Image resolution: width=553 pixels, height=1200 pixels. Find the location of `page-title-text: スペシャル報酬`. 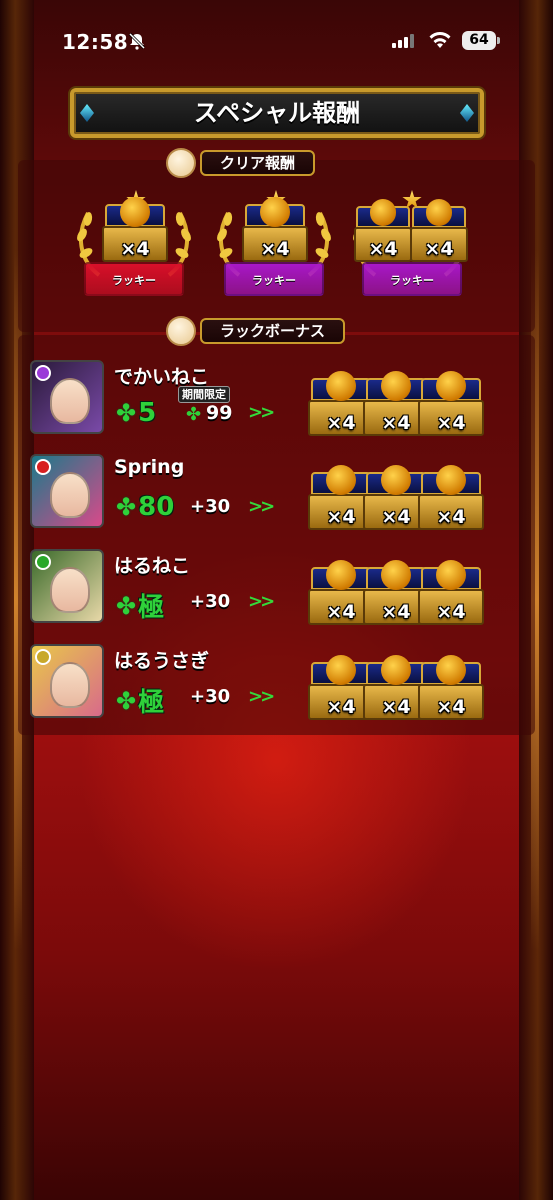

page-title-text: スペシャル報酬 is located at coordinates (277, 113).